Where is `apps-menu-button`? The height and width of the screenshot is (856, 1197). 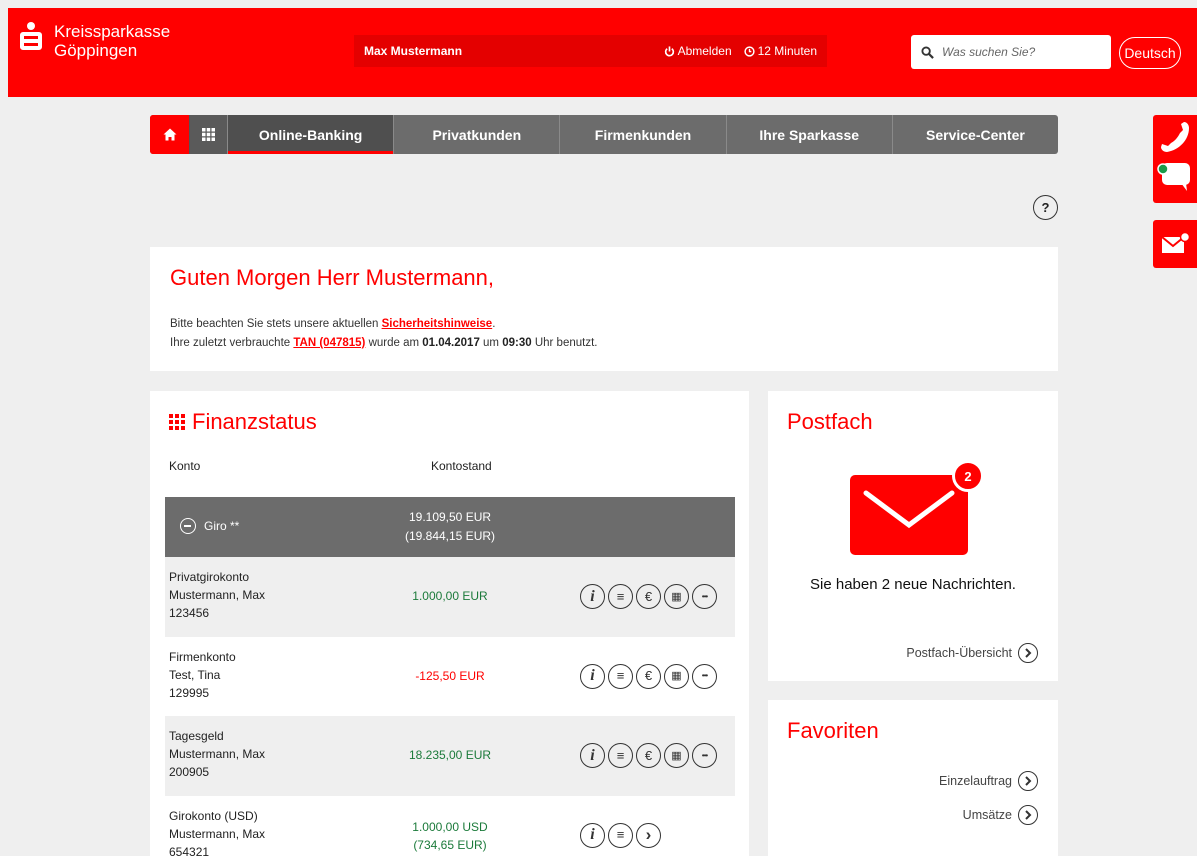 apps-menu-button is located at coordinates (208, 134).